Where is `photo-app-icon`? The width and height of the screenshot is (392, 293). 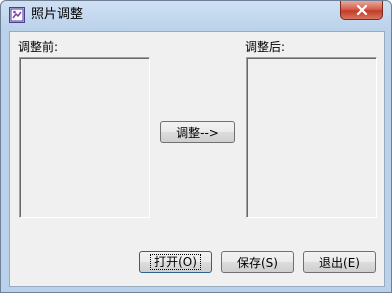
photo-app-icon is located at coordinates (17, 15).